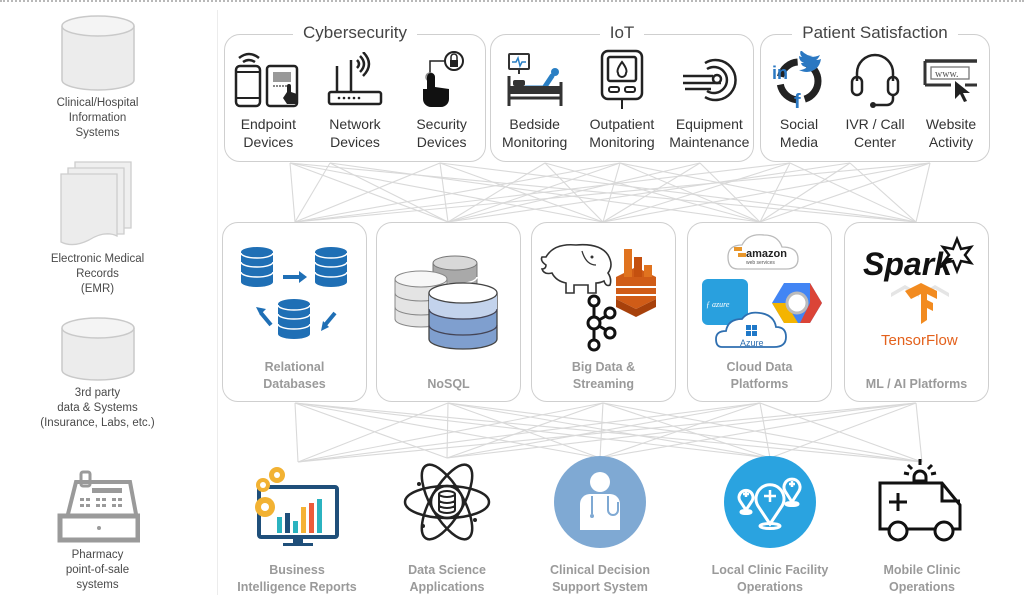  What do you see at coordinates (600, 570) in the screenshot?
I see `app-label-line: Clinical Decision` at bounding box center [600, 570].